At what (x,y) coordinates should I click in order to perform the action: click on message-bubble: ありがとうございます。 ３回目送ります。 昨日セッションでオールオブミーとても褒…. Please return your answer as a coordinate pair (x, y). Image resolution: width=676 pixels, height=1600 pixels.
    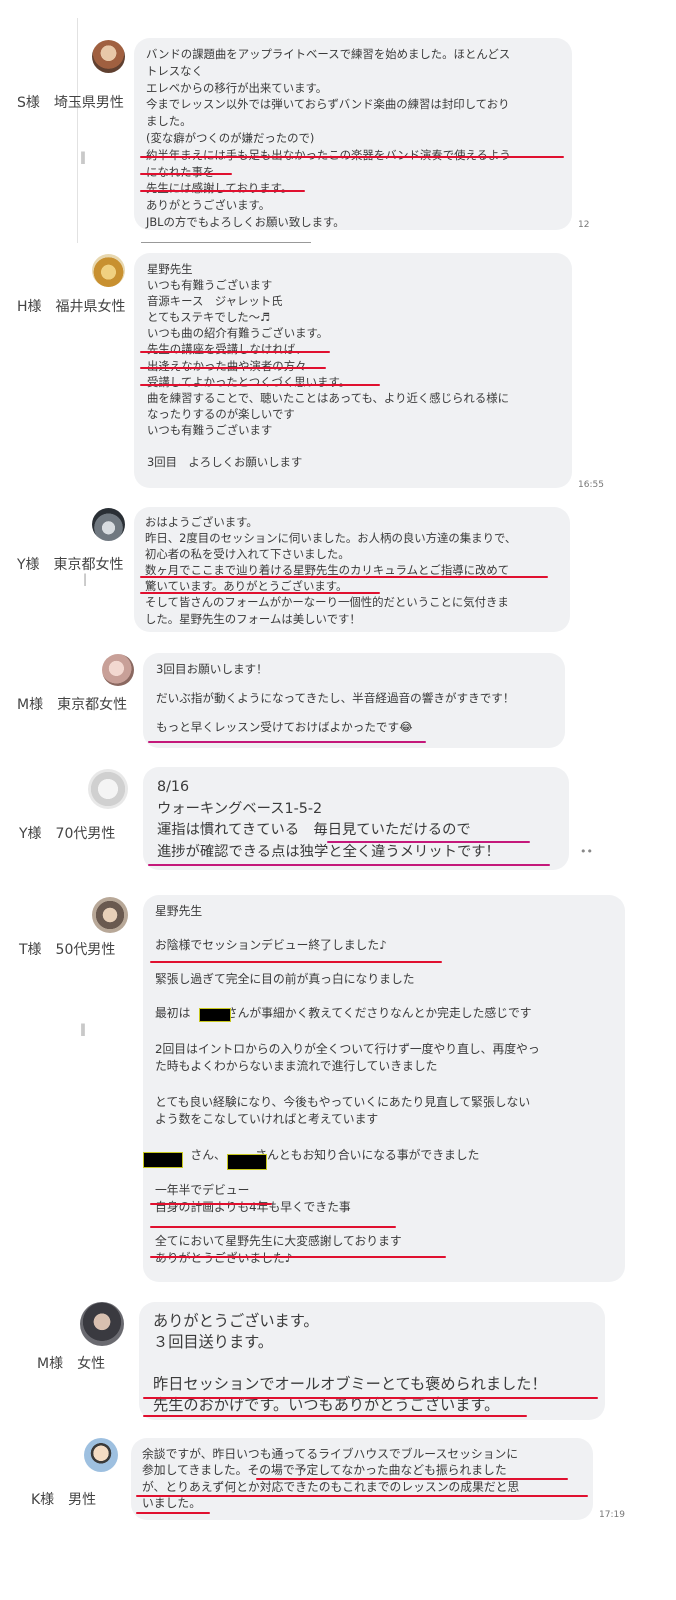
    Looking at the image, I should click on (372, 1361).